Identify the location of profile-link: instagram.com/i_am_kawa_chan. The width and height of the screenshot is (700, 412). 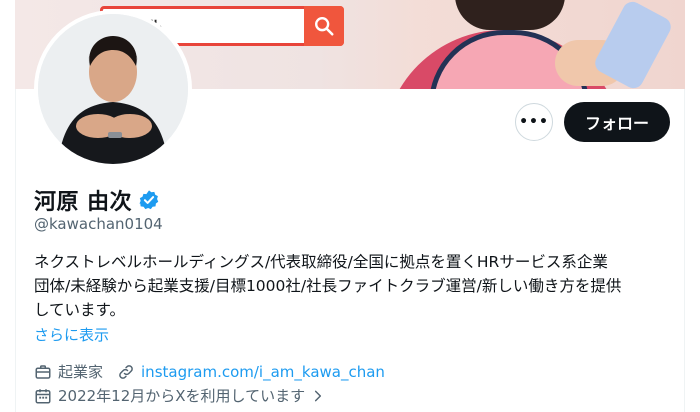
(251, 372).